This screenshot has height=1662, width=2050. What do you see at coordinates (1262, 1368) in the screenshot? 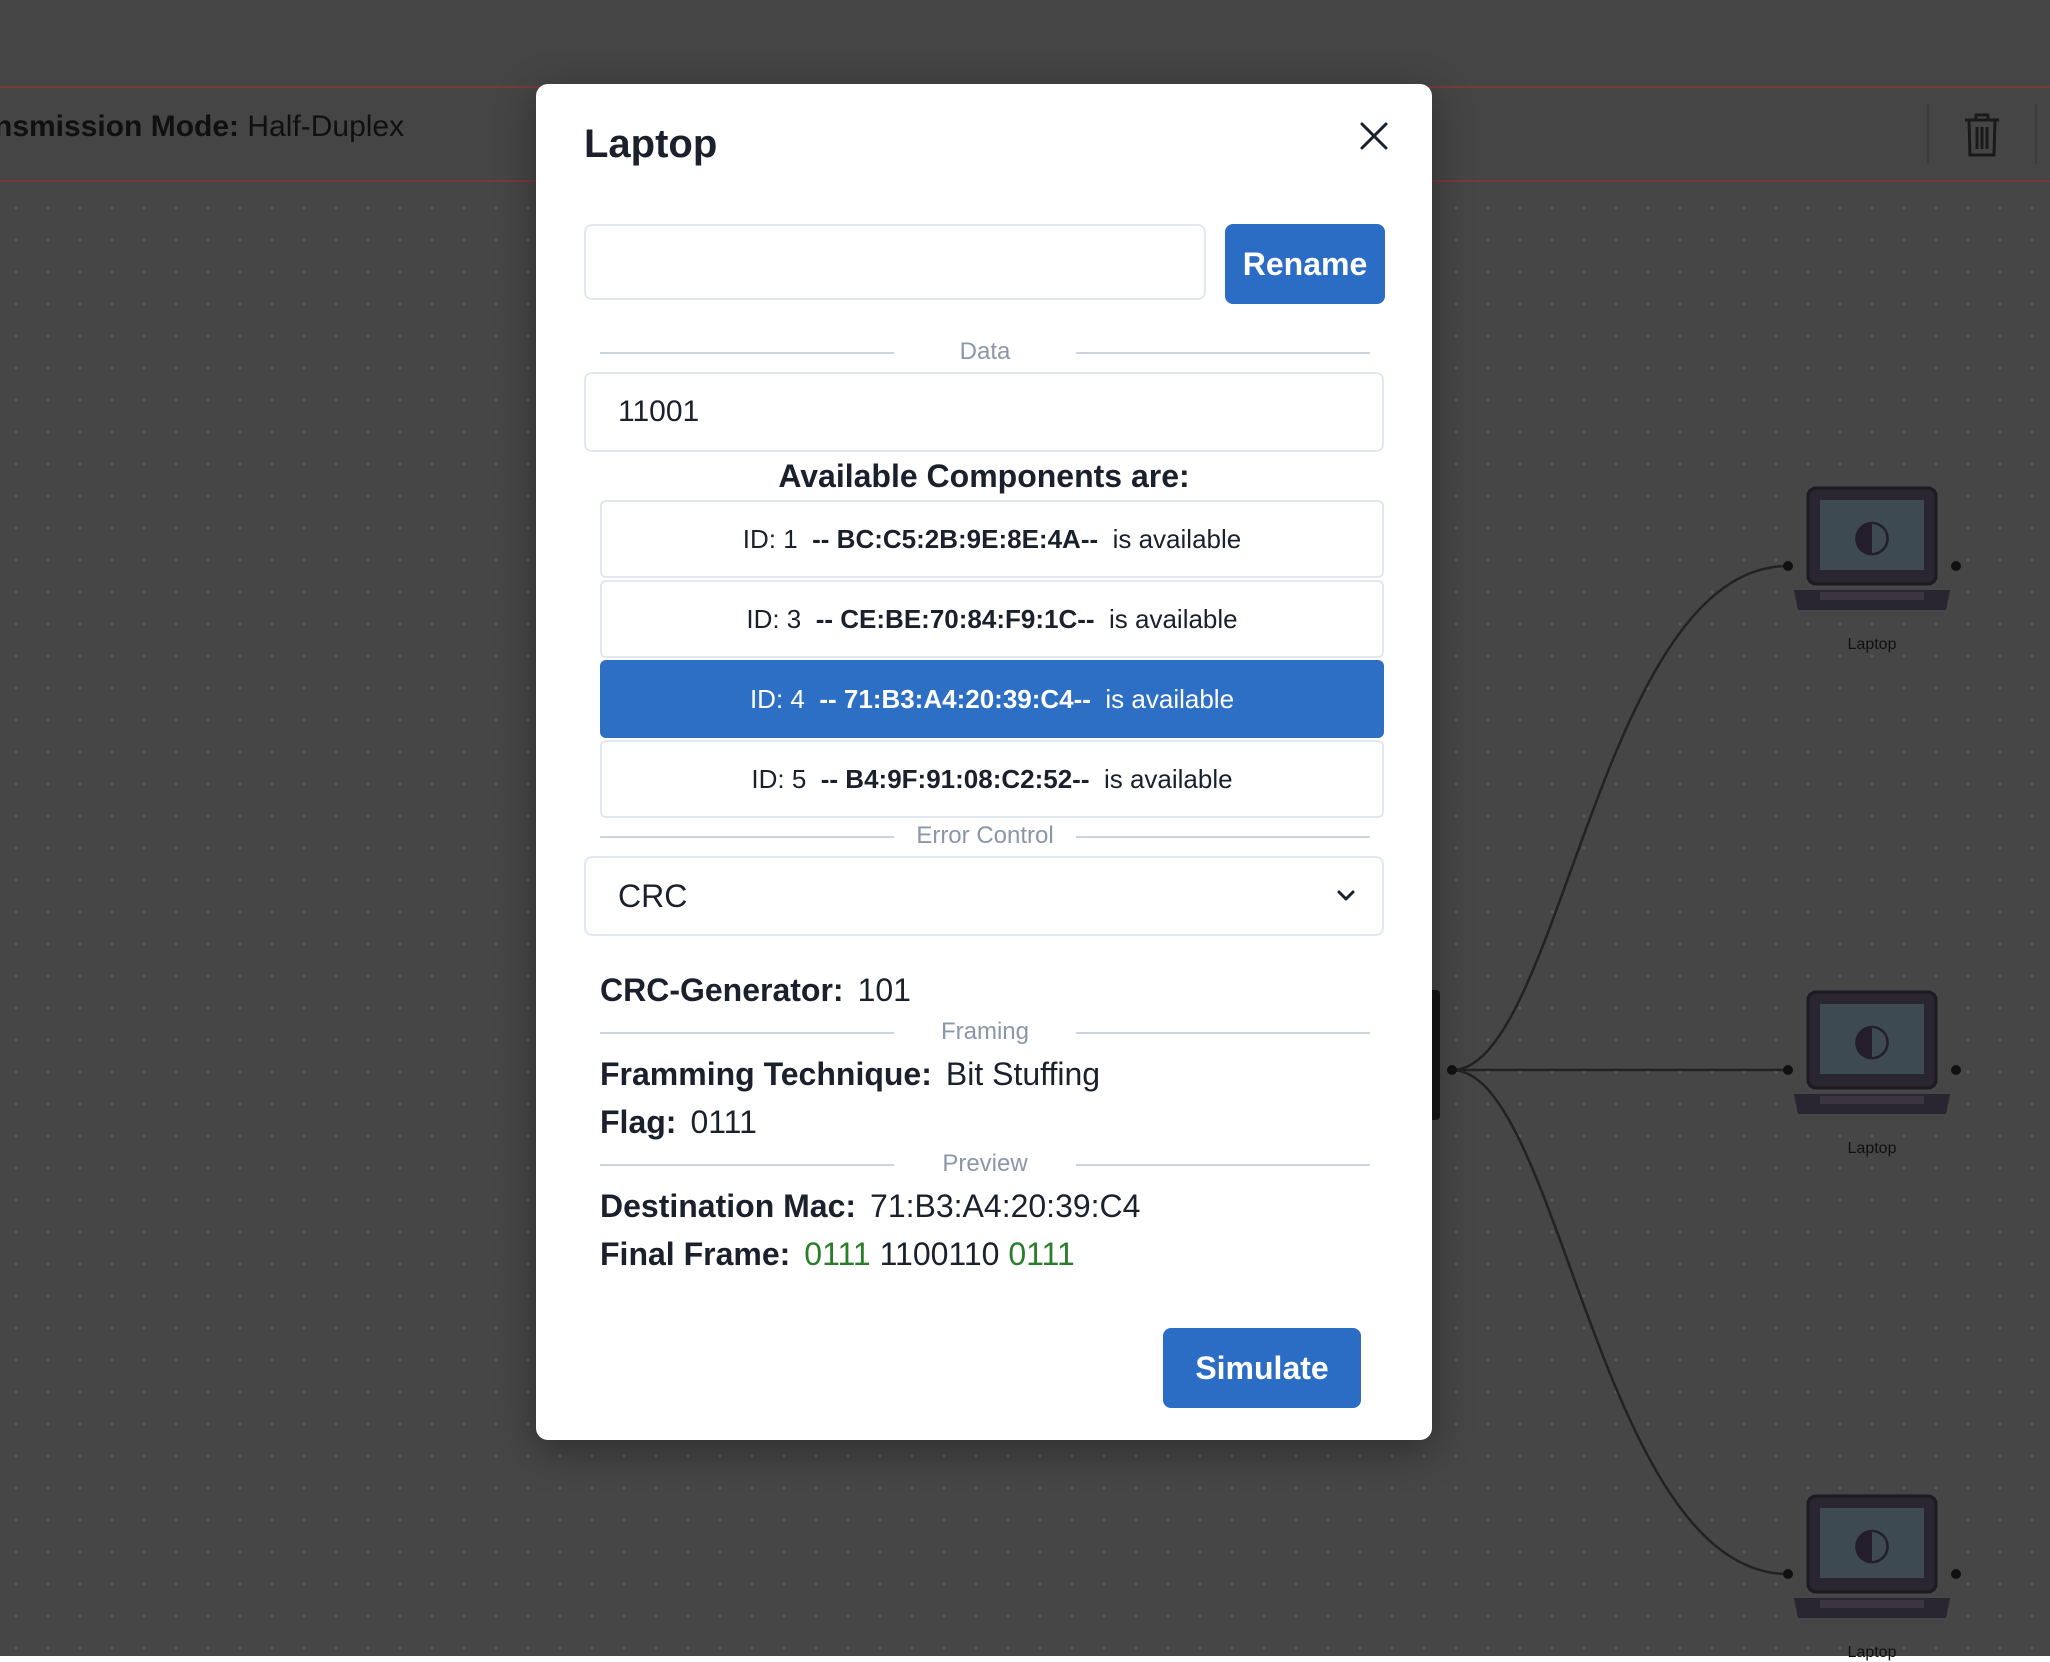
I see `simulate-button: Simulate` at bounding box center [1262, 1368].